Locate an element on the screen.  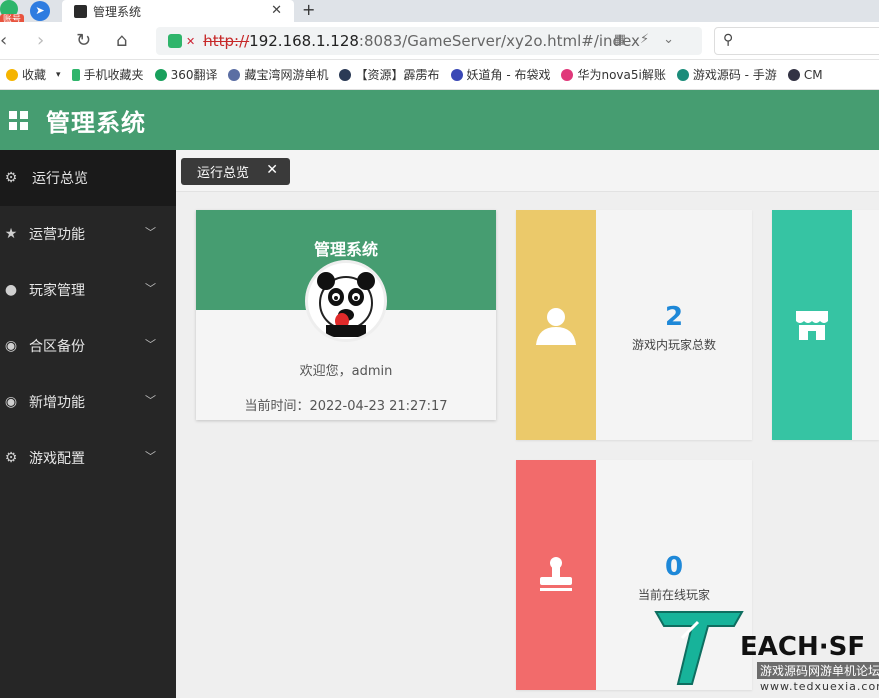
bookmark-item: 收藏 ▾ is located at coordinates (33, 74).